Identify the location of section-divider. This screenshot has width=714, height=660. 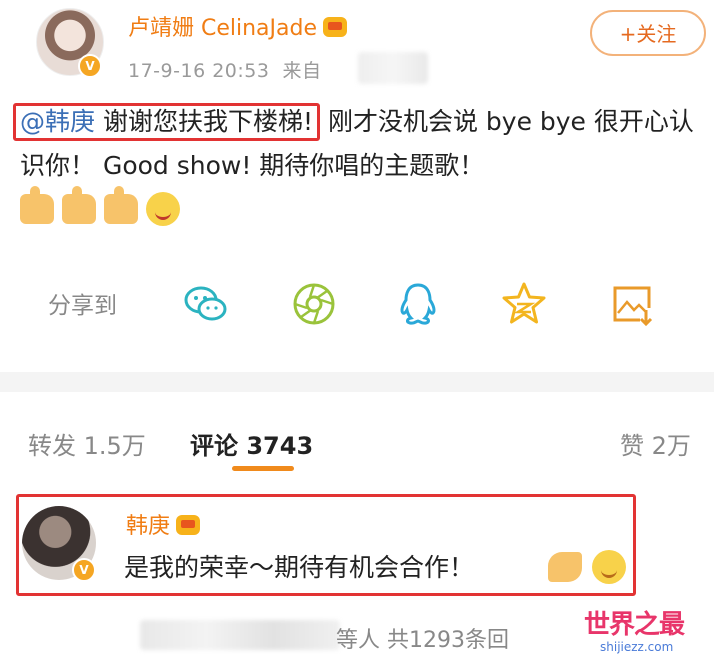
(357, 382).